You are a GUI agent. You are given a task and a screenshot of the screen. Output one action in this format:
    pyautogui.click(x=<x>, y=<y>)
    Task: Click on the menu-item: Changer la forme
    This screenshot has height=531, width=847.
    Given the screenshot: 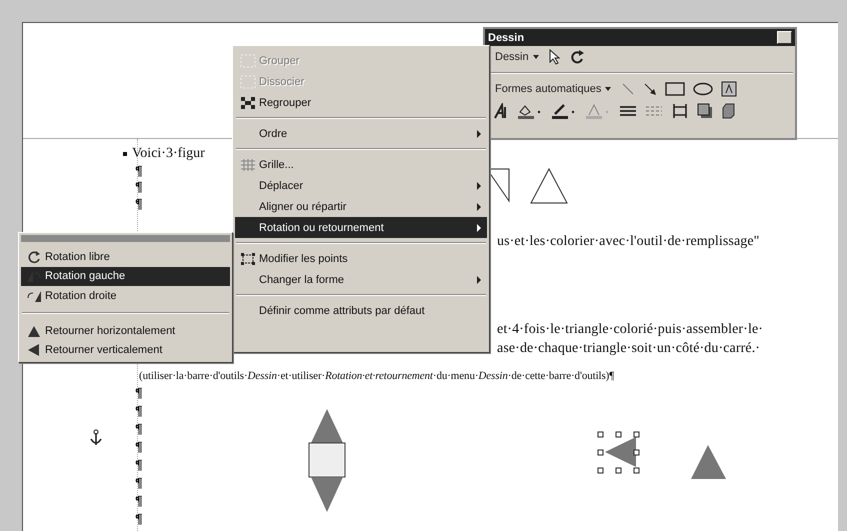 What is the action you would take?
    pyautogui.click(x=361, y=279)
    